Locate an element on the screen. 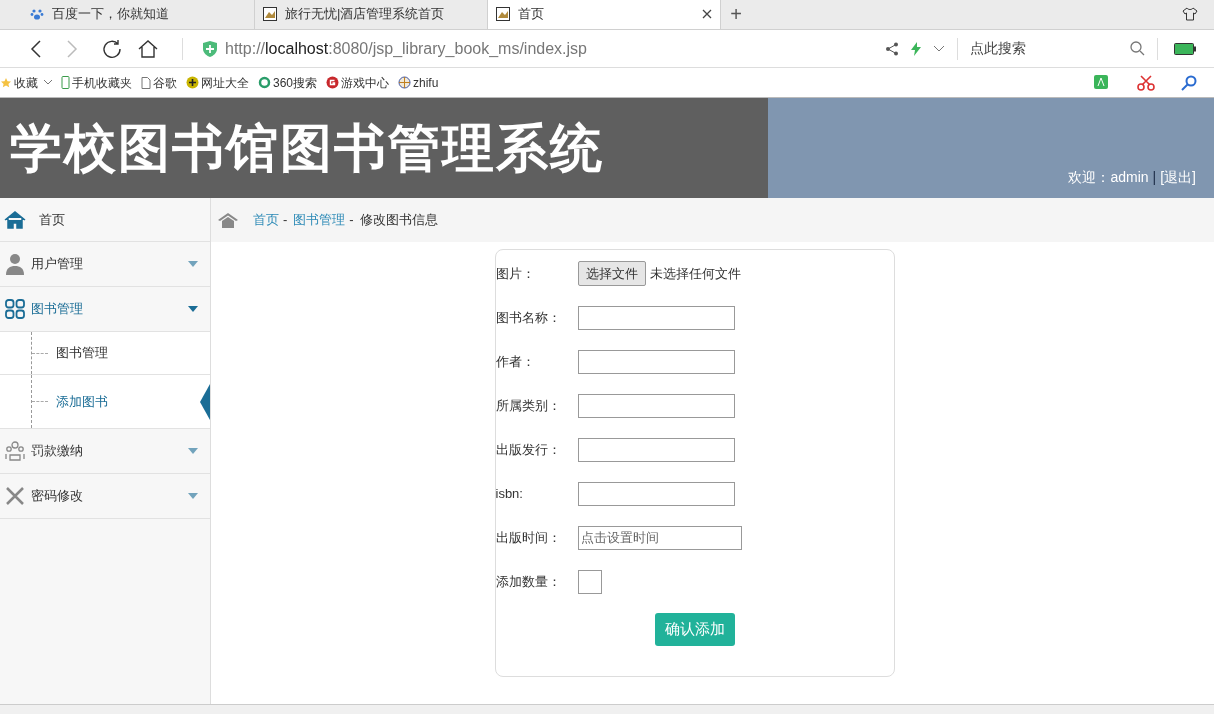 This screenshot has width=1214, height=714. close-icon is located at coordinates (707, 14).